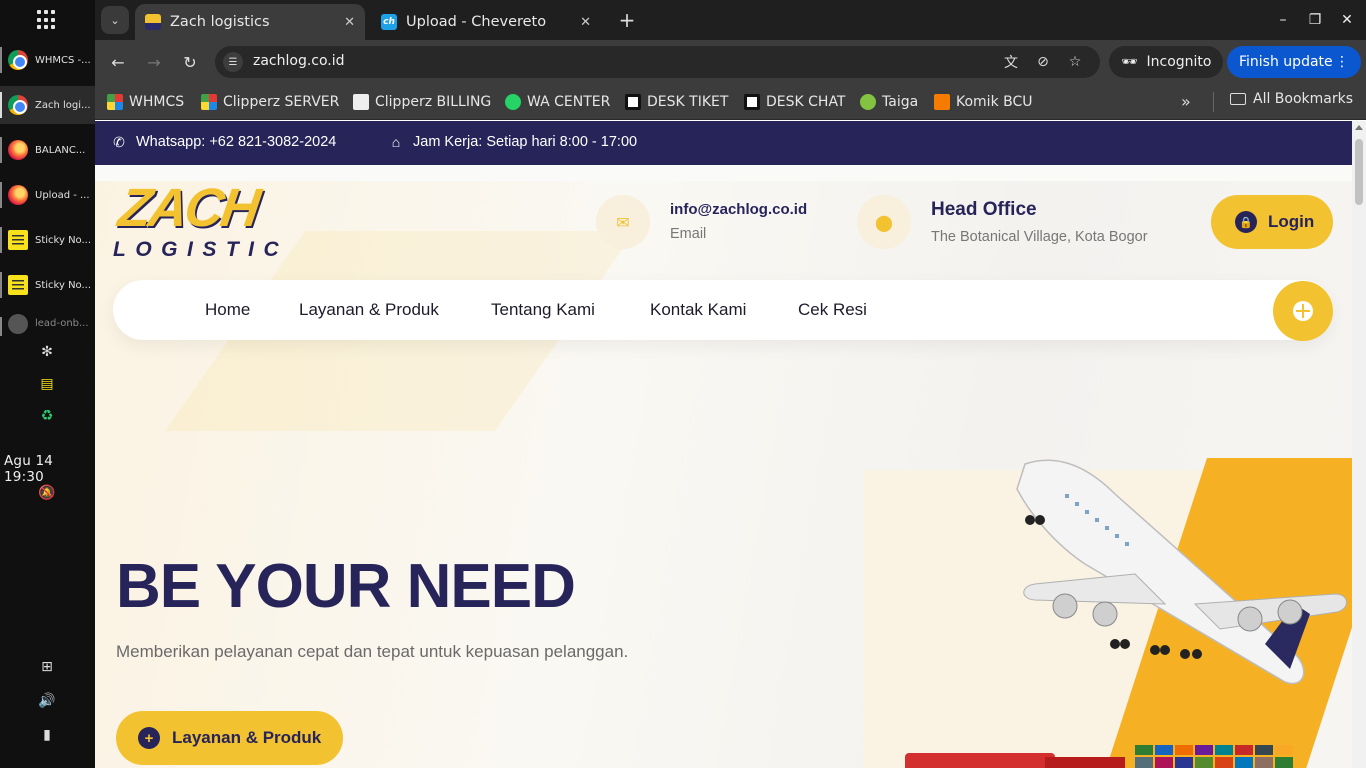 This screenshot has width=1366, height=768. I want to click on tab-search-icon: ⌄, so click(115, 20).